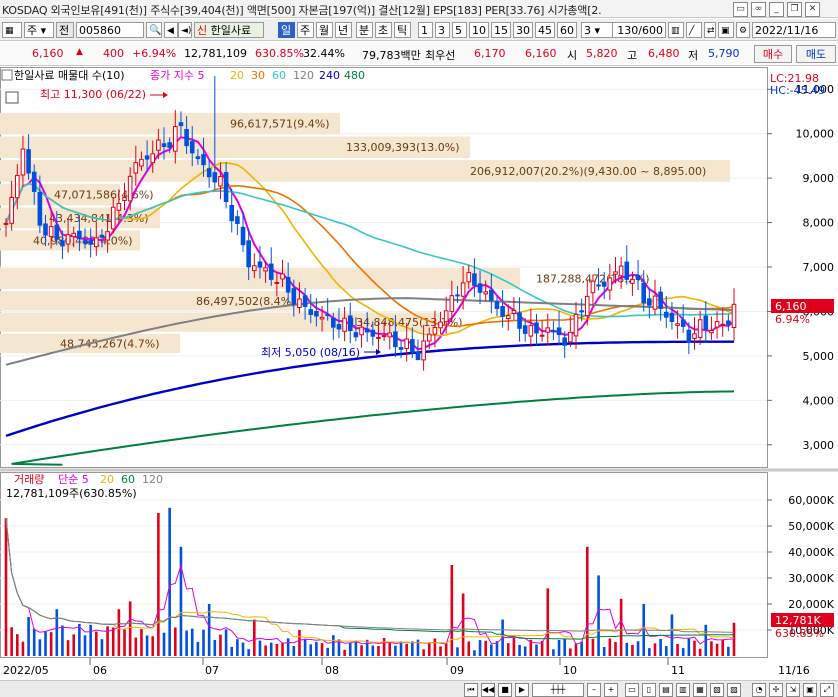  I want to click on minimize-icon: _, so click(776, 9).